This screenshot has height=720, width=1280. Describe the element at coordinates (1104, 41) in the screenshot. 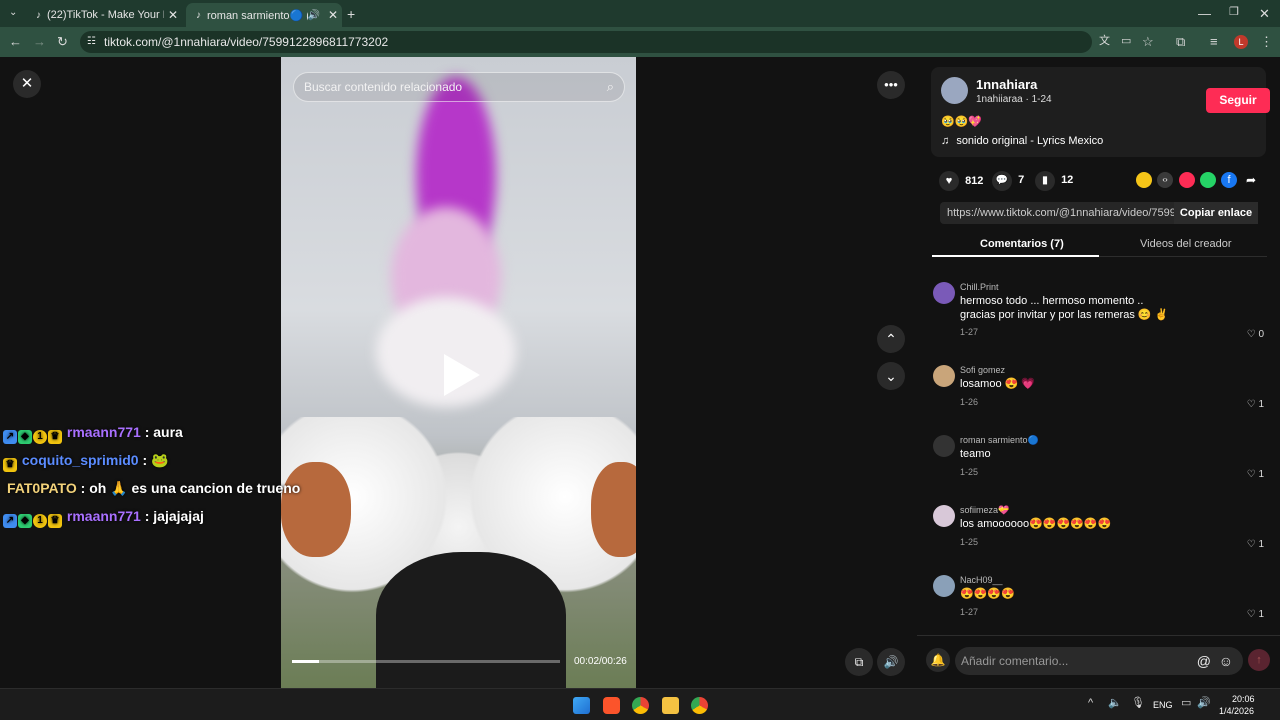

I see `translate-icon: 文` at that location.